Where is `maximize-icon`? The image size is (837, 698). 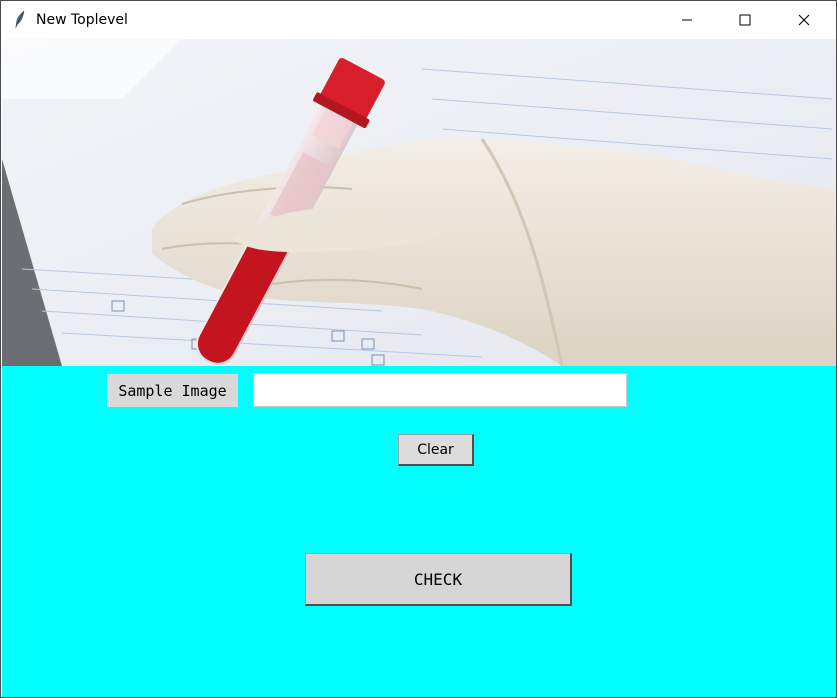 maximize-icon is located at coordinates (745, 20).